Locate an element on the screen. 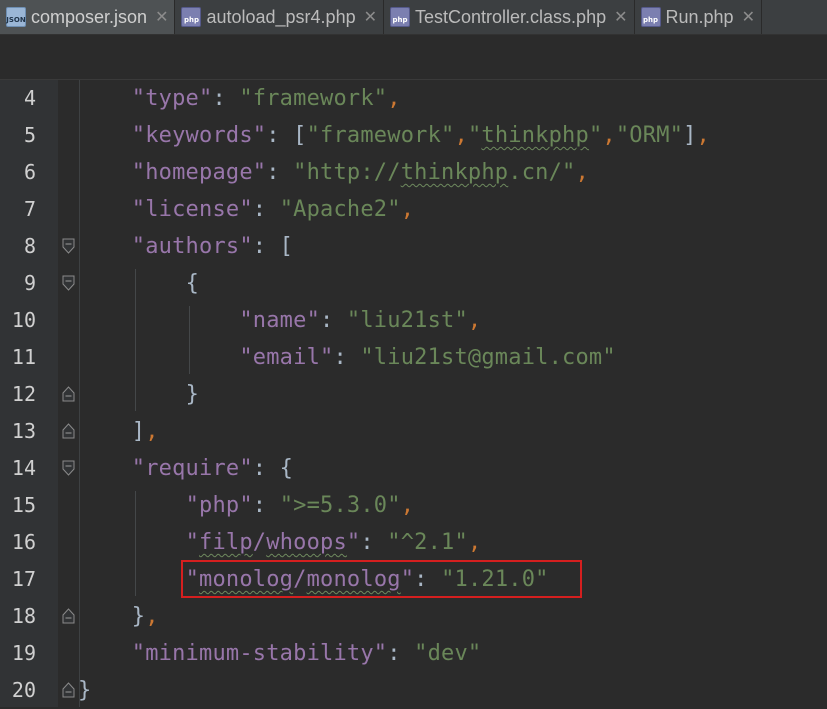 Image resolution: width=827 pixels, height=709 pixels. code-text: "license": "Apache2", is located at coordinates (246, 209).